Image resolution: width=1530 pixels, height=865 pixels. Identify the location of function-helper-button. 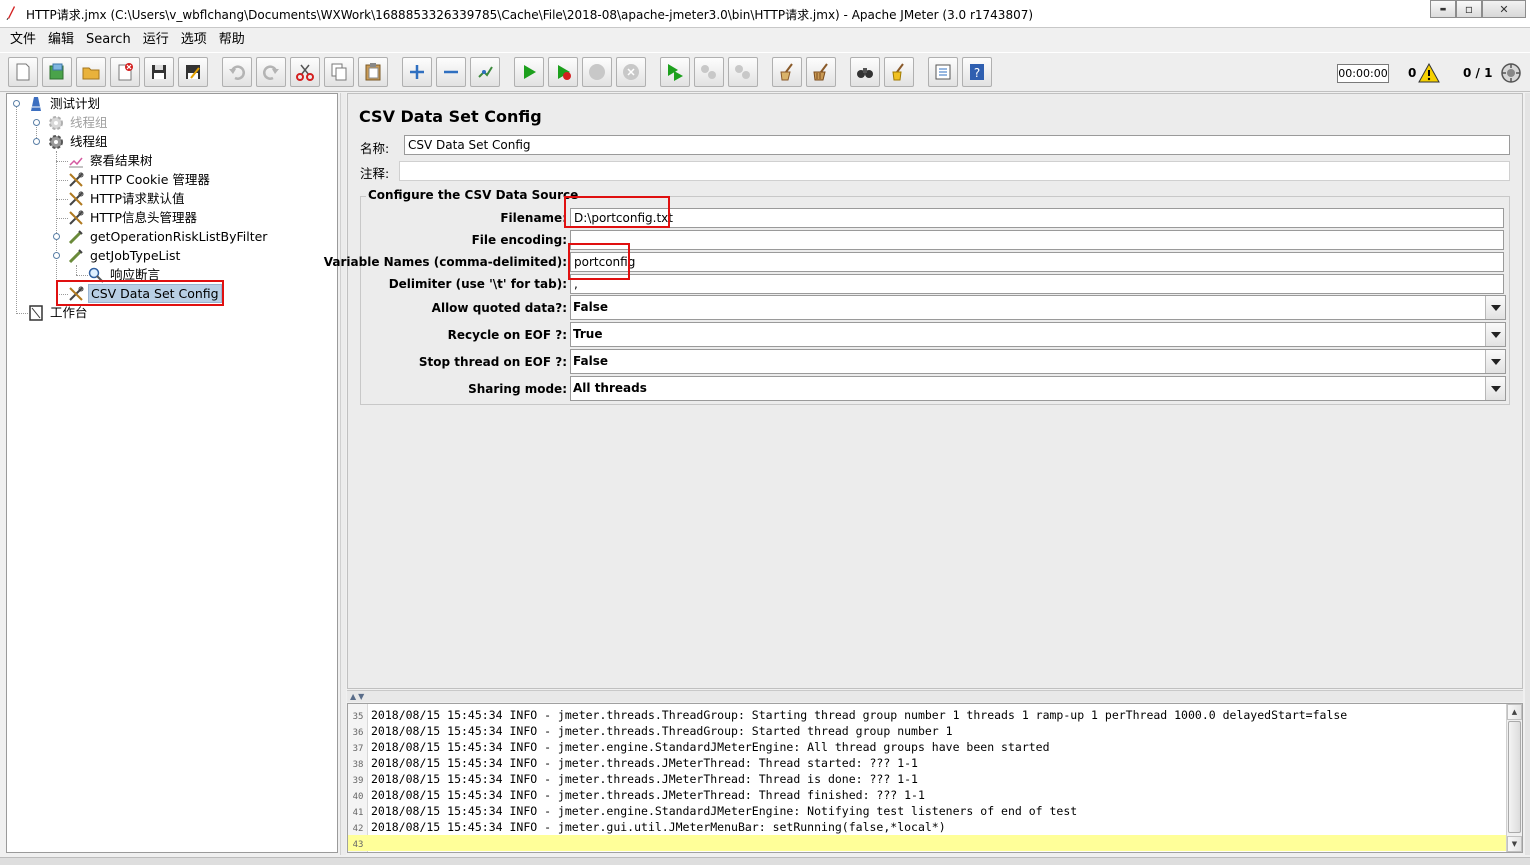
(943, 72).